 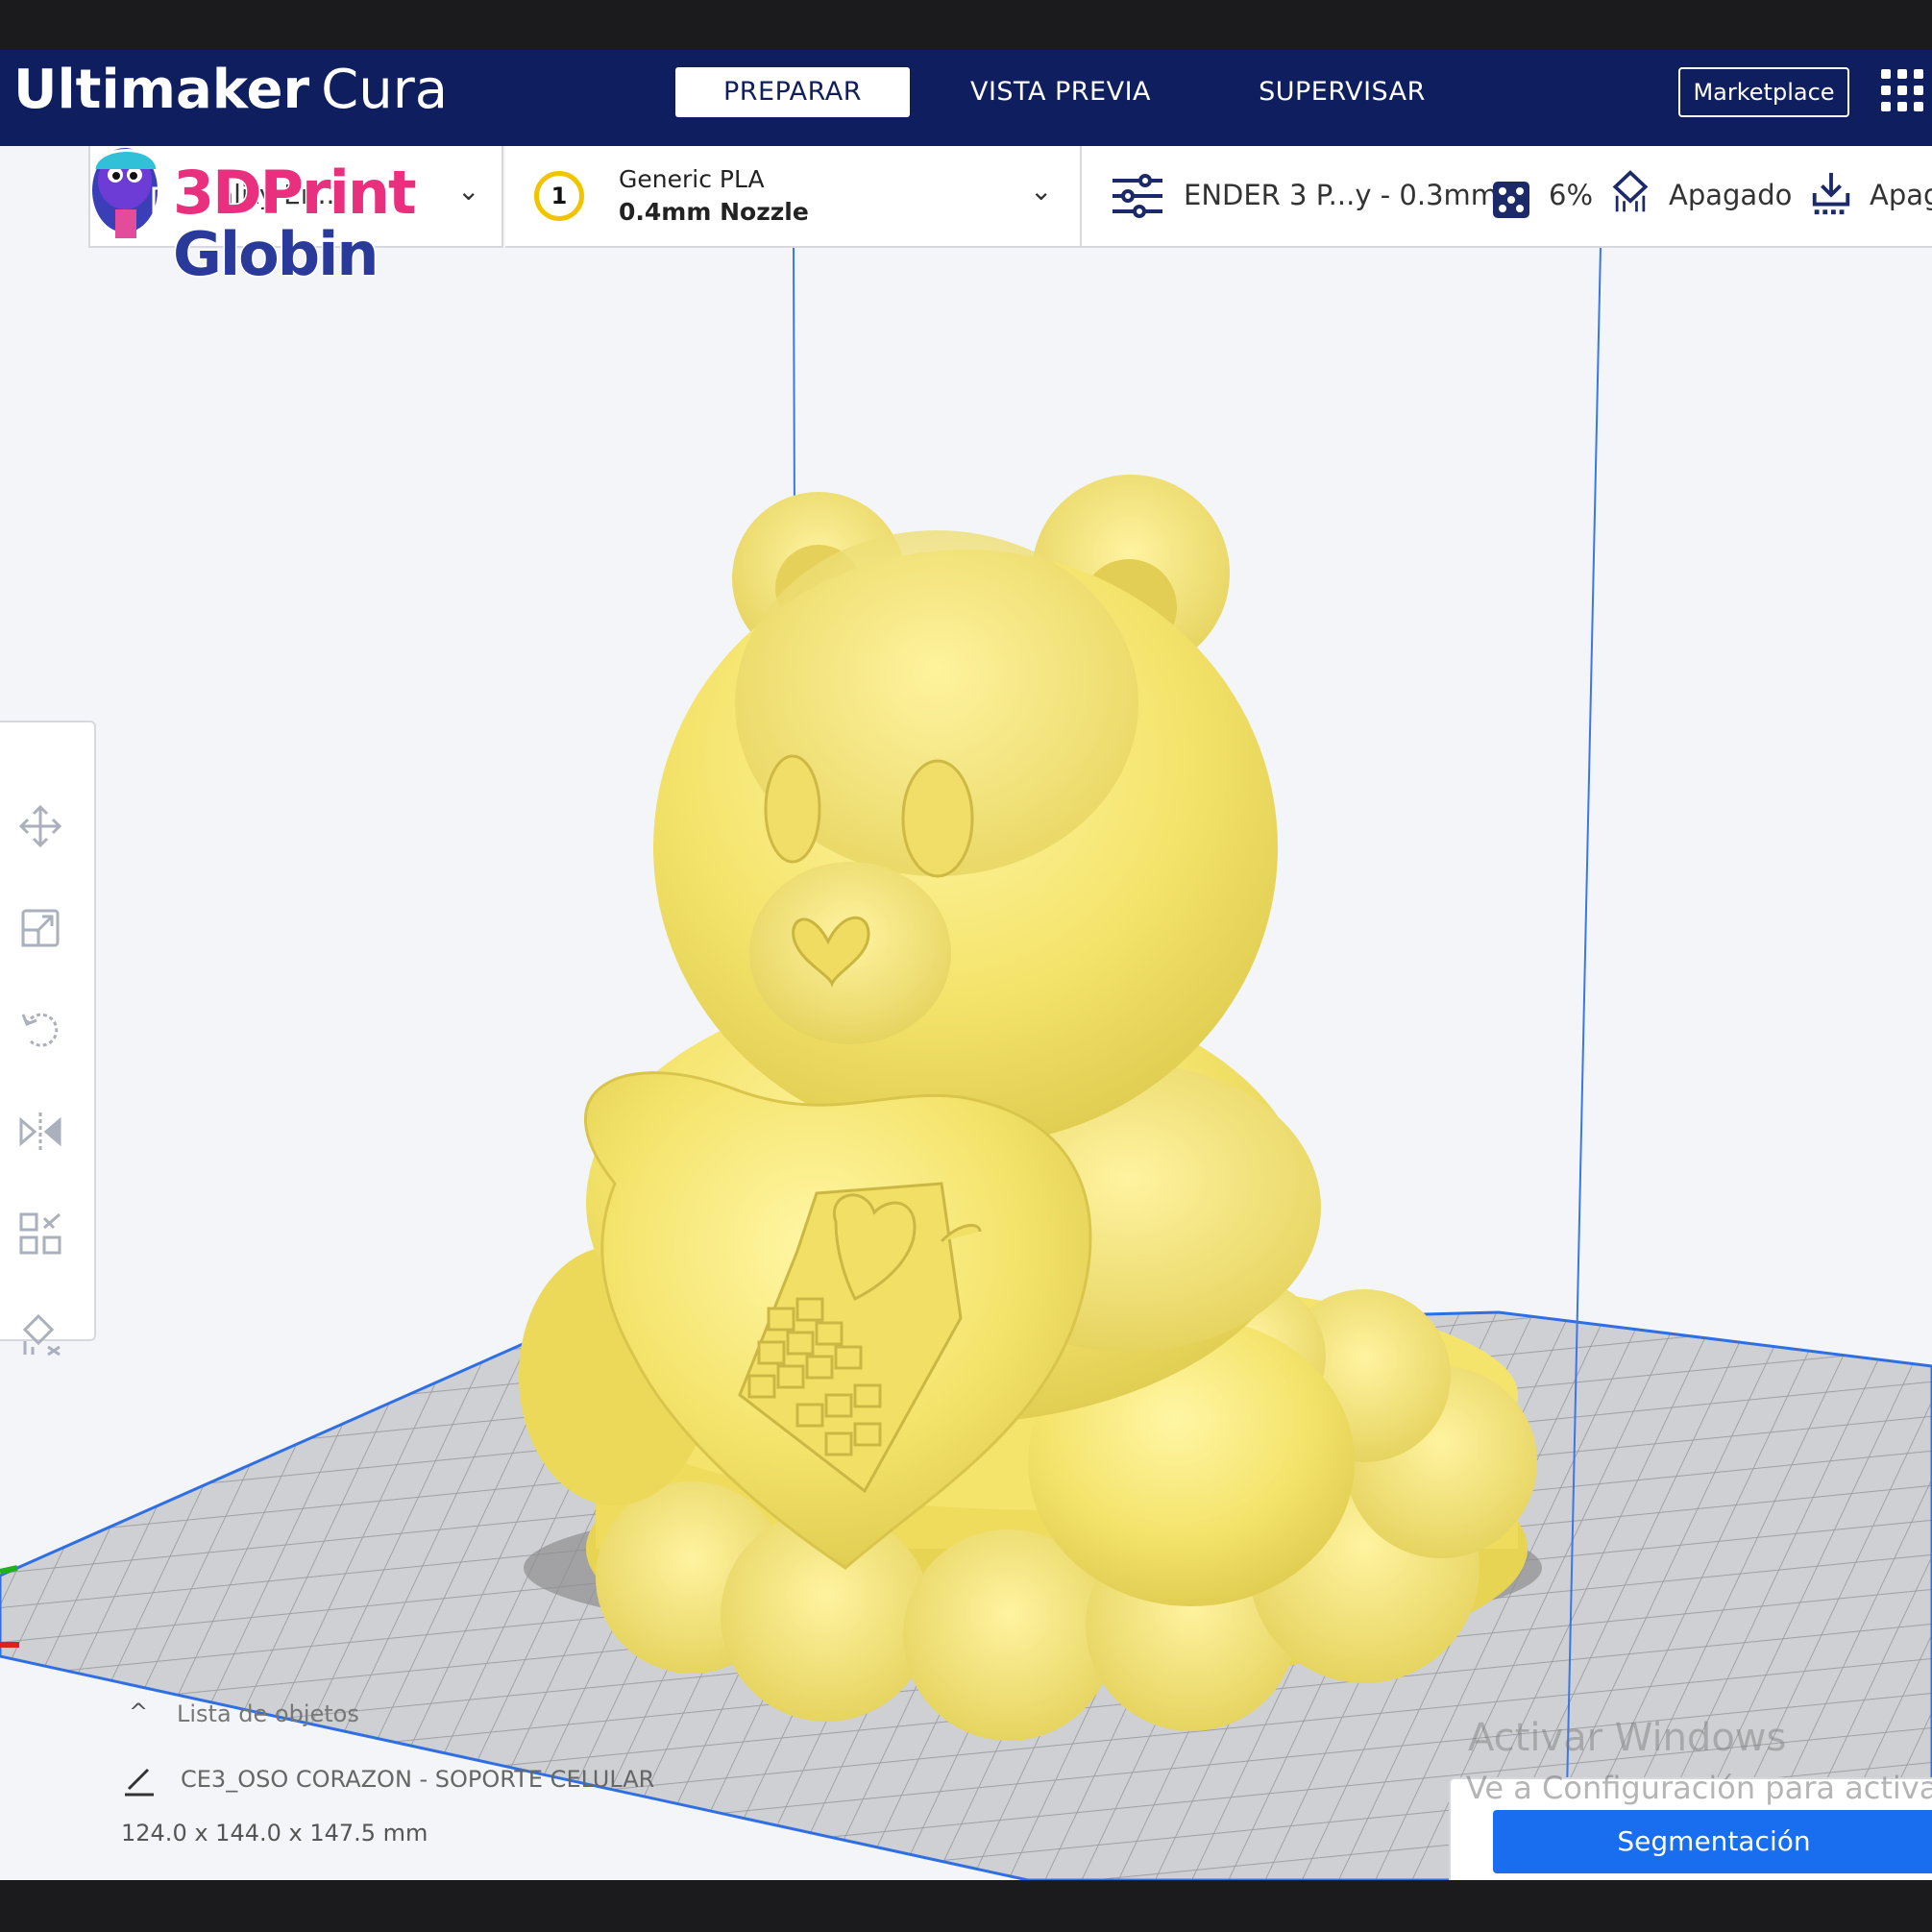 I want to click on apps-grid-icon, so click(x=1902, y=90).